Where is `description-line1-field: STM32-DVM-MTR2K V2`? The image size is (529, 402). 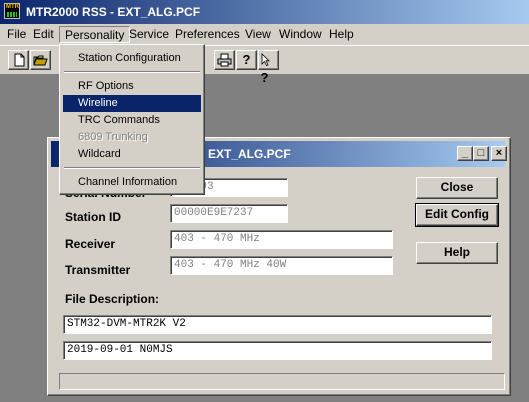
description-line1-field: STM32-DVM-MTR2K V2 is located at coordinates (277, 324).